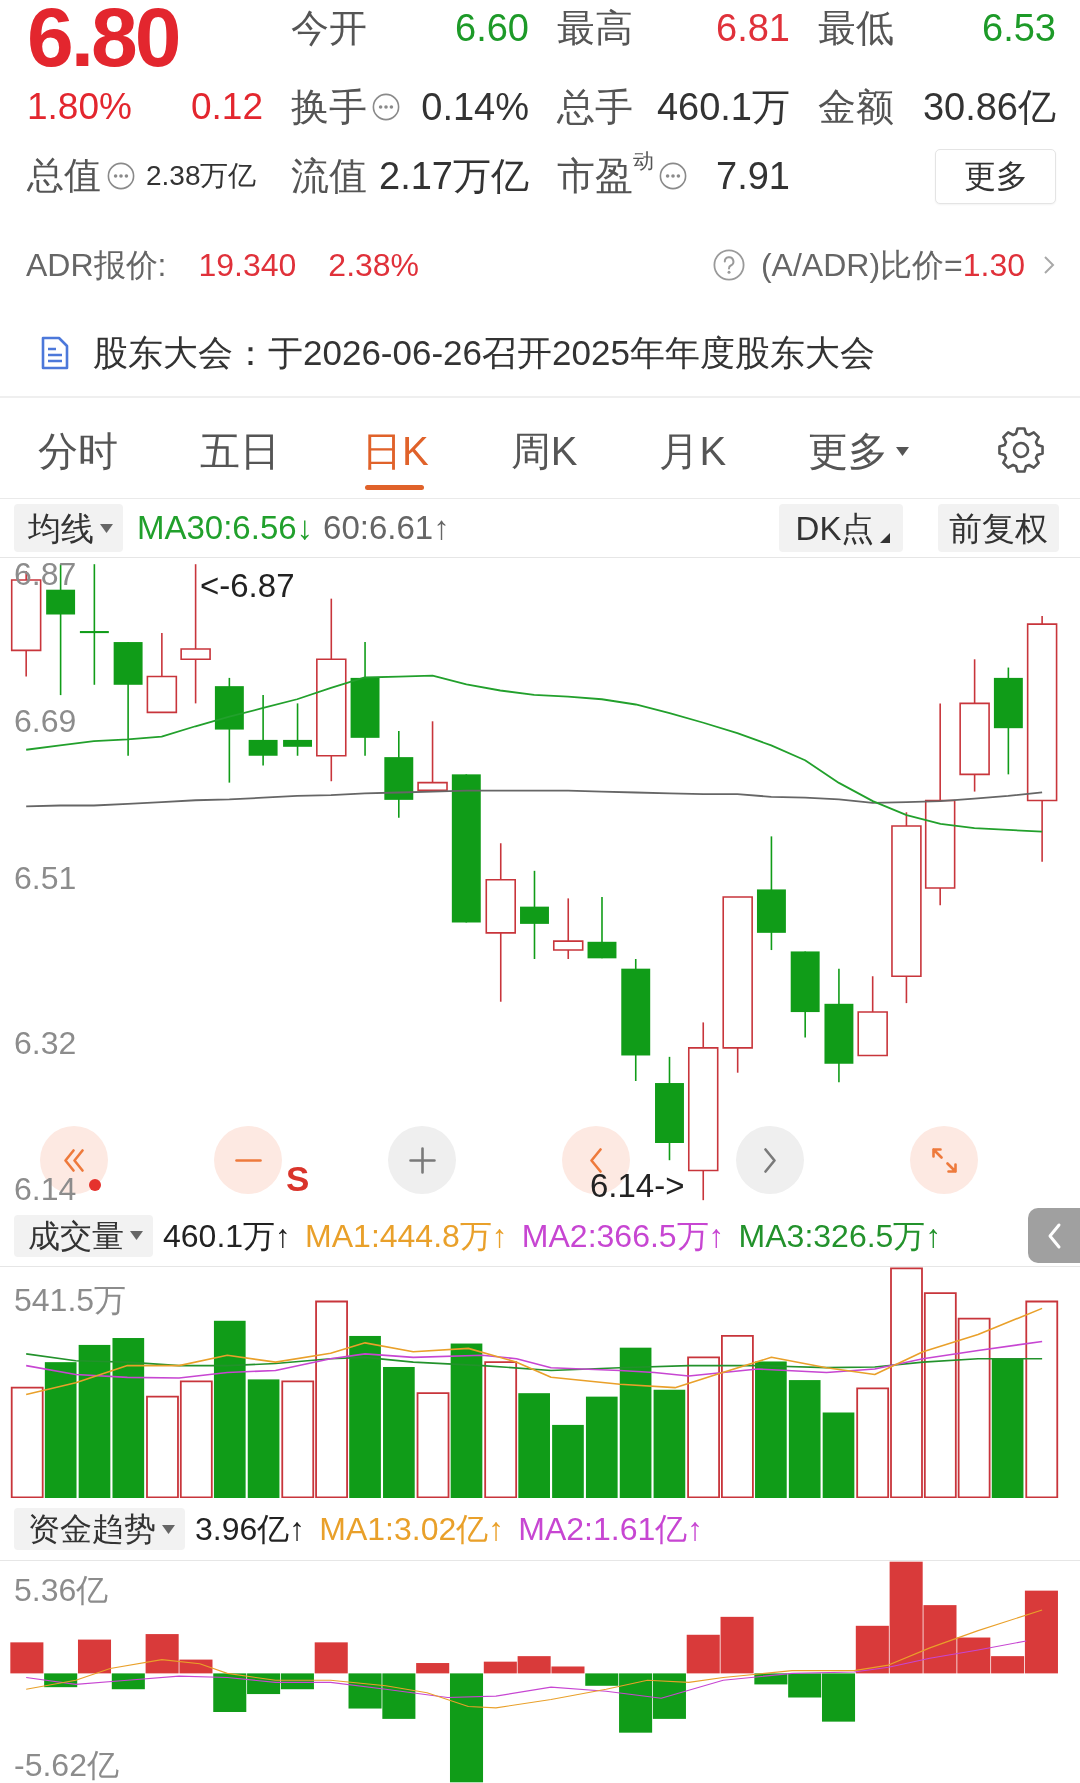 This screenshot has width=1080, height=1783. I want to click on stat-value: 6.53, so click(1019, 28).